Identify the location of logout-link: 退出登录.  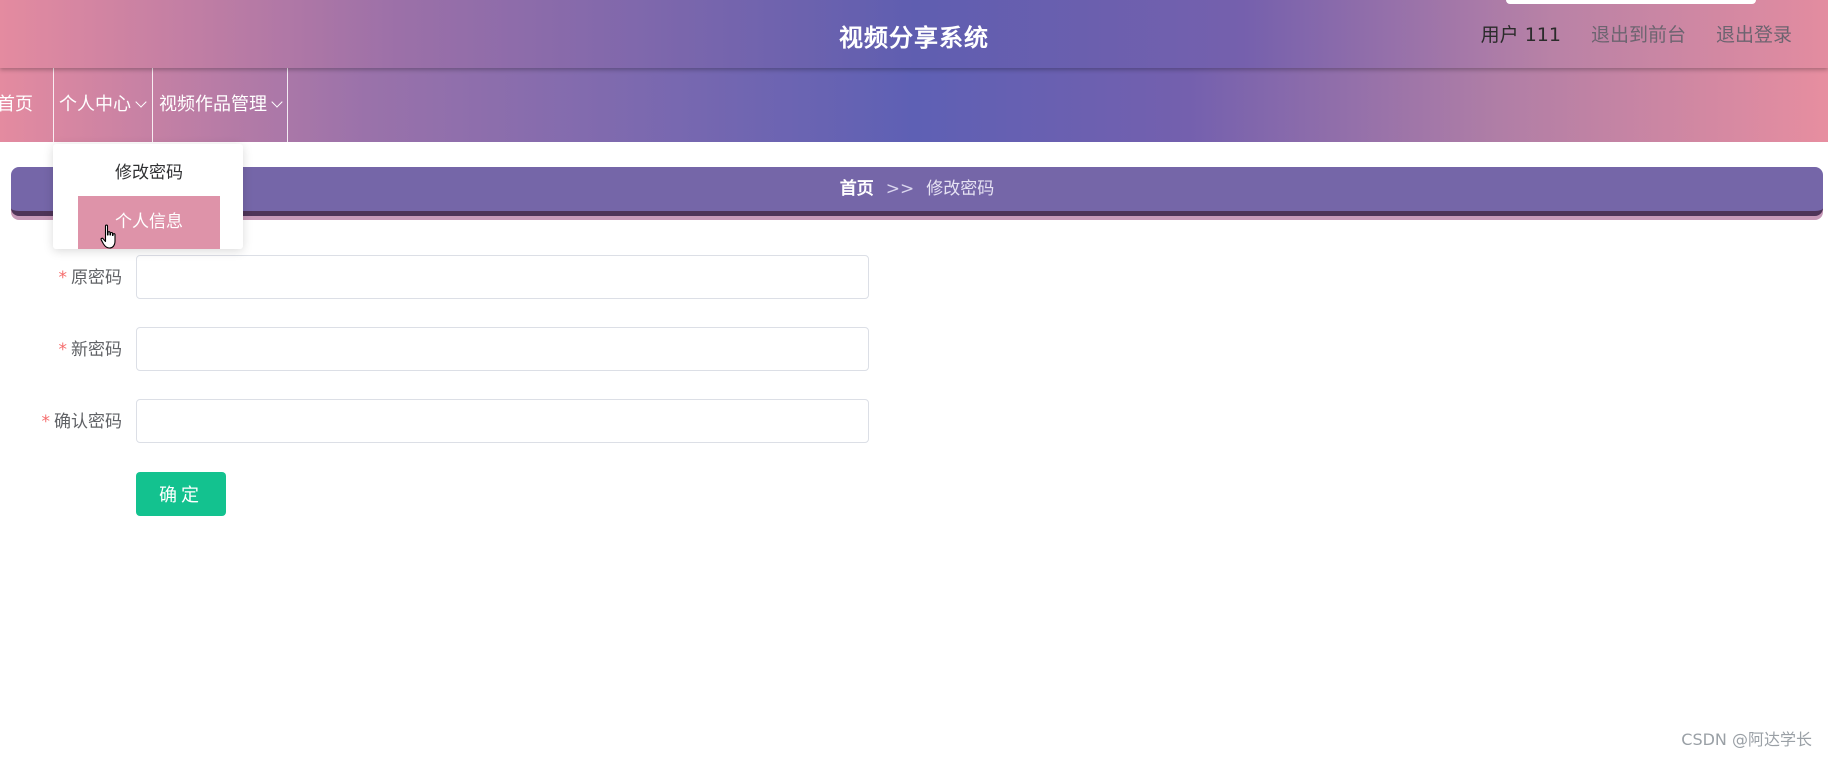
(1754, 33).